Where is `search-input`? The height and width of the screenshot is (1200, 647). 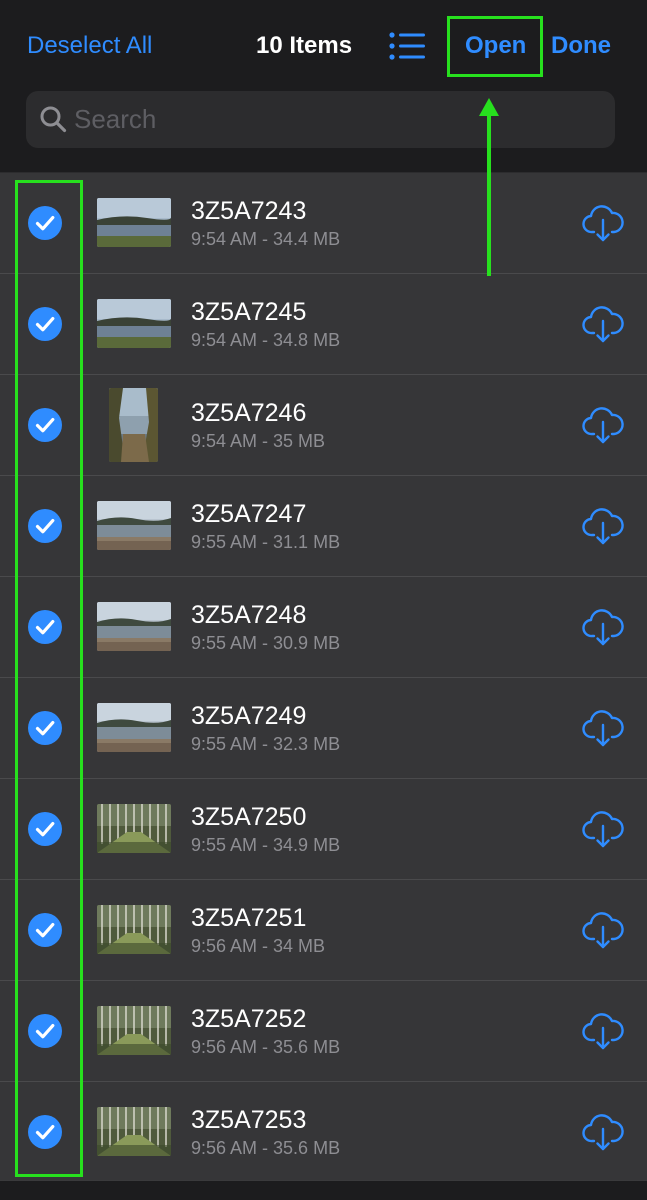
search-input is located at coordinates (334, 119).